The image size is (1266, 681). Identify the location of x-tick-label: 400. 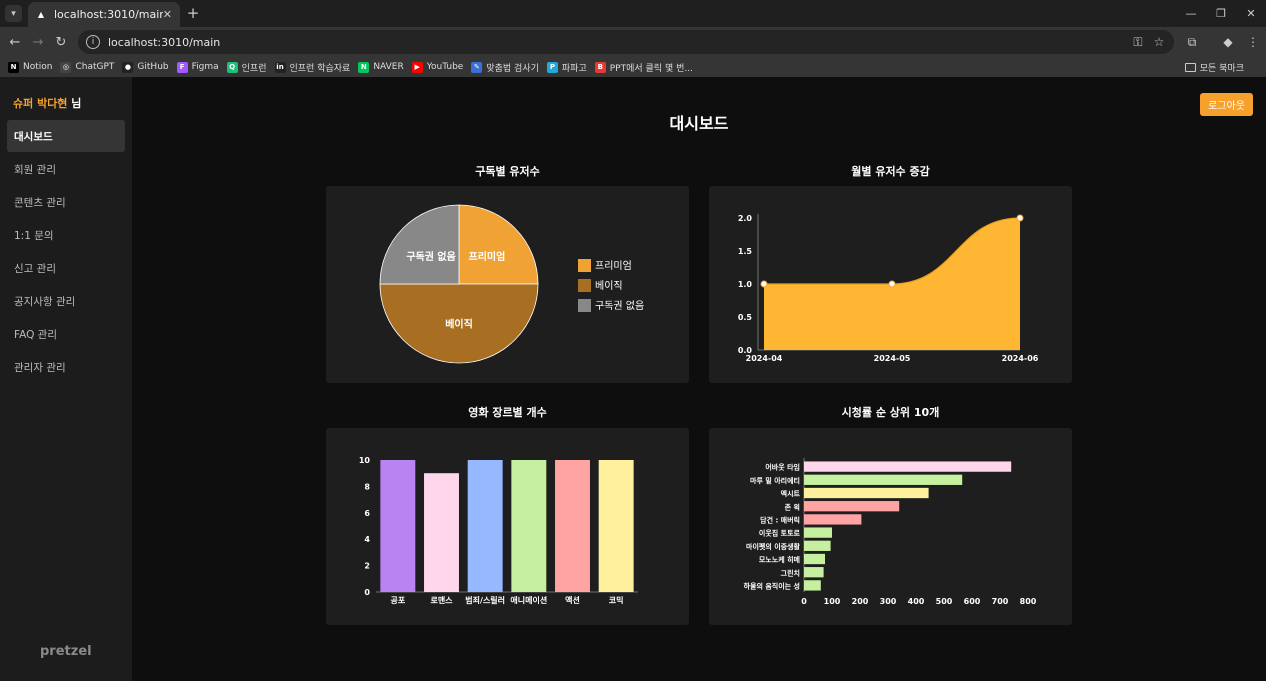
(916, 601).